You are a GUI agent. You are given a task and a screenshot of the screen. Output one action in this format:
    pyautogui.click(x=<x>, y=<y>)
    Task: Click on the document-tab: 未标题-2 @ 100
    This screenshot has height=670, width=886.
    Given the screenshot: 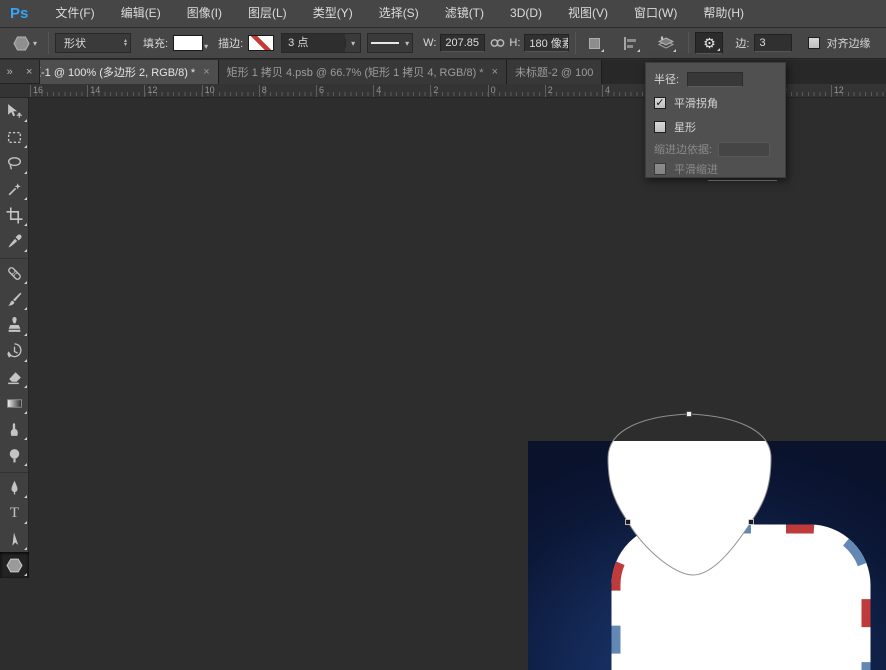 What is the action you would take?
    pyautogui.click(x=554, y=72)
    